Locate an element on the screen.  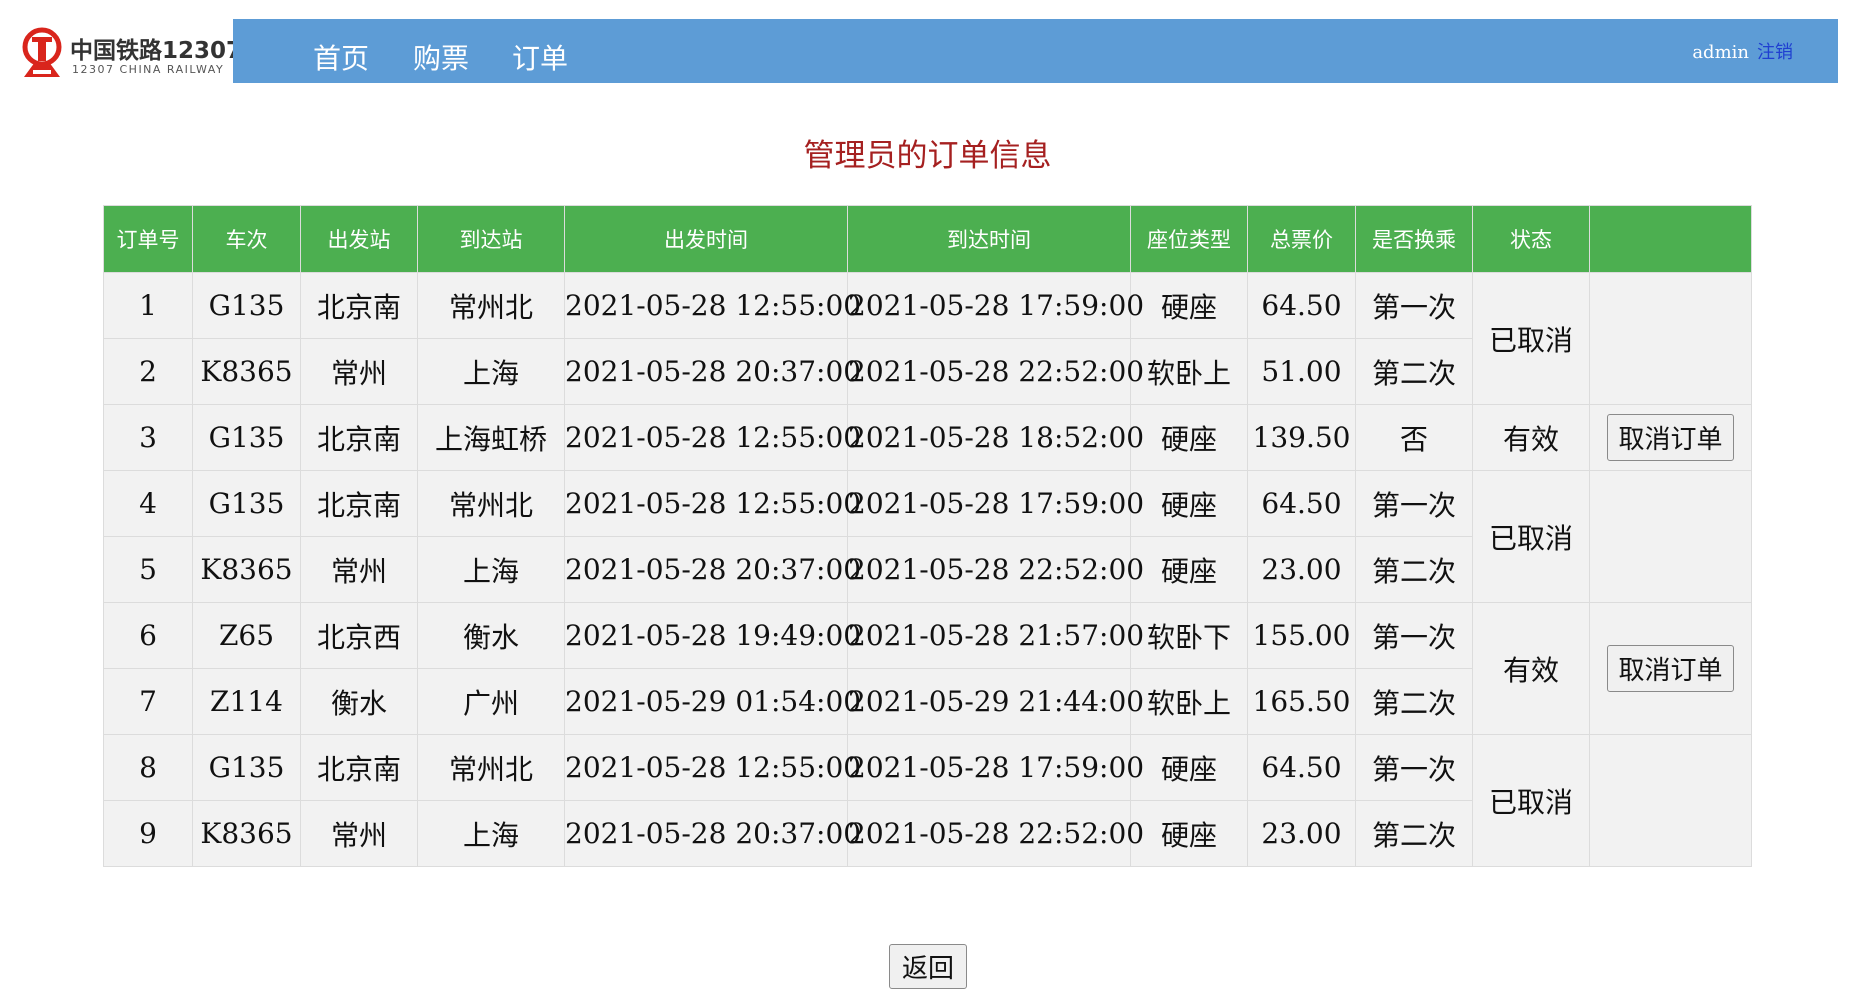
order-id-cell: 9 is located at coordinates (148, 833).